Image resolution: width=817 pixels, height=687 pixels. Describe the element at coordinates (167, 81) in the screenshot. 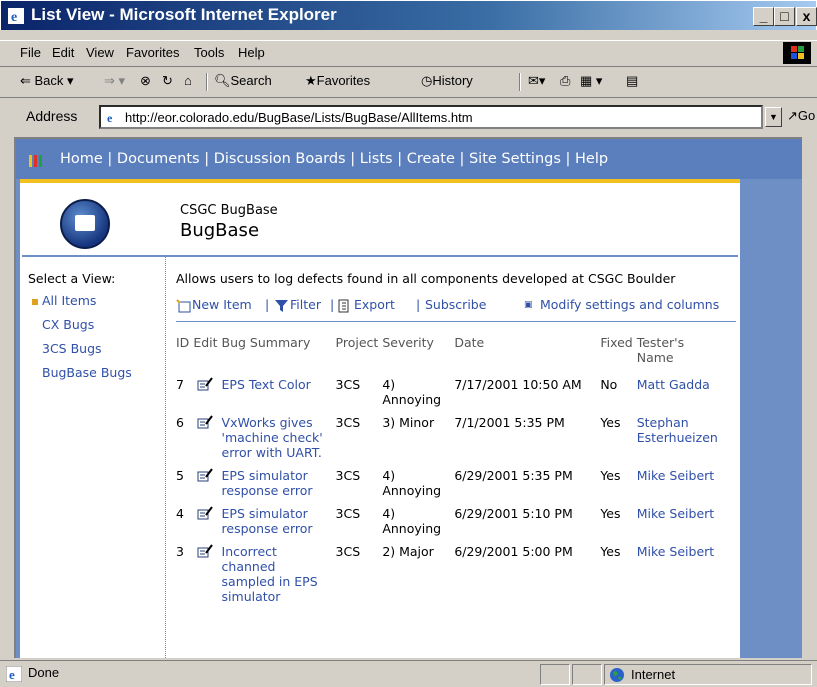

I see `refresh-icon: ↻` at that location.